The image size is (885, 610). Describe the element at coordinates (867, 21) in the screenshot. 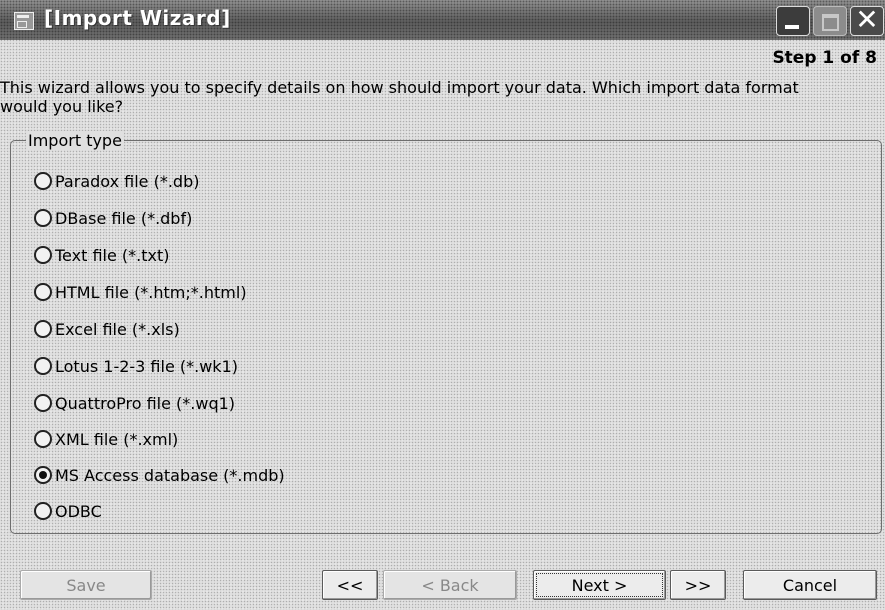

I see `close-icon: ✕` at that location.